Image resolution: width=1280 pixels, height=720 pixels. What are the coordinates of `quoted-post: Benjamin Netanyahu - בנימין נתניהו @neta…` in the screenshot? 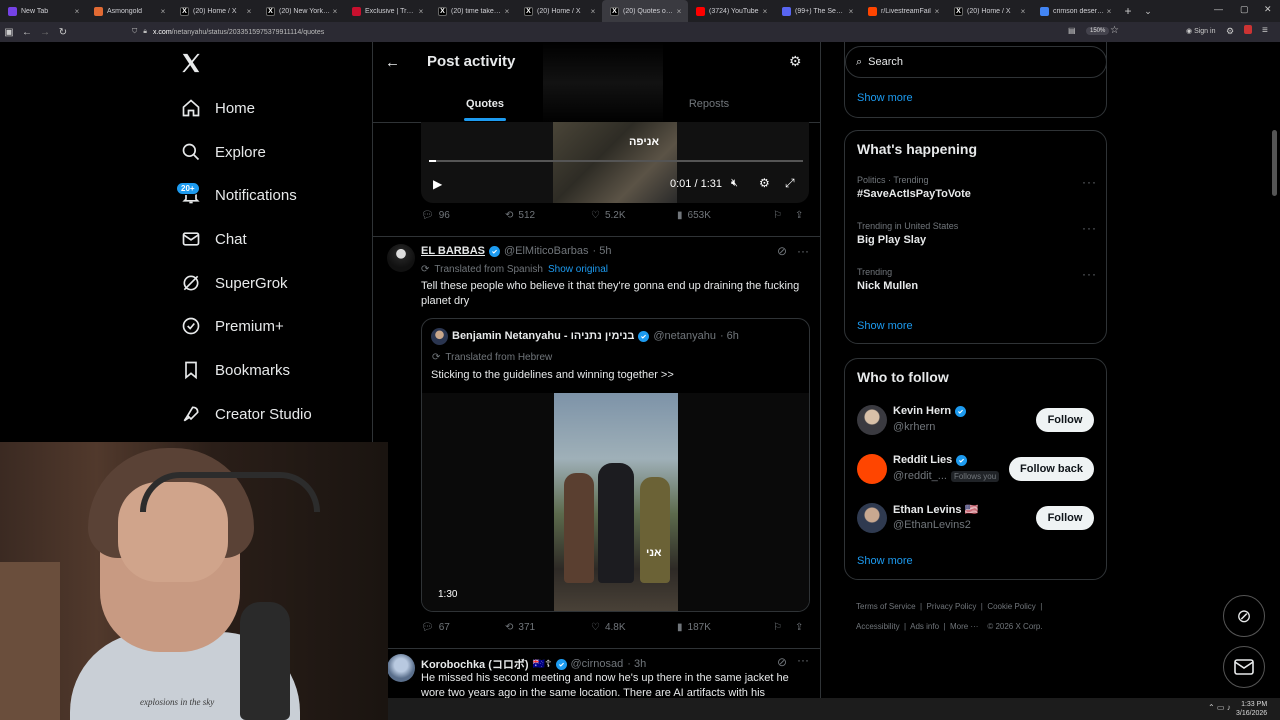 It's located at (615, 465).